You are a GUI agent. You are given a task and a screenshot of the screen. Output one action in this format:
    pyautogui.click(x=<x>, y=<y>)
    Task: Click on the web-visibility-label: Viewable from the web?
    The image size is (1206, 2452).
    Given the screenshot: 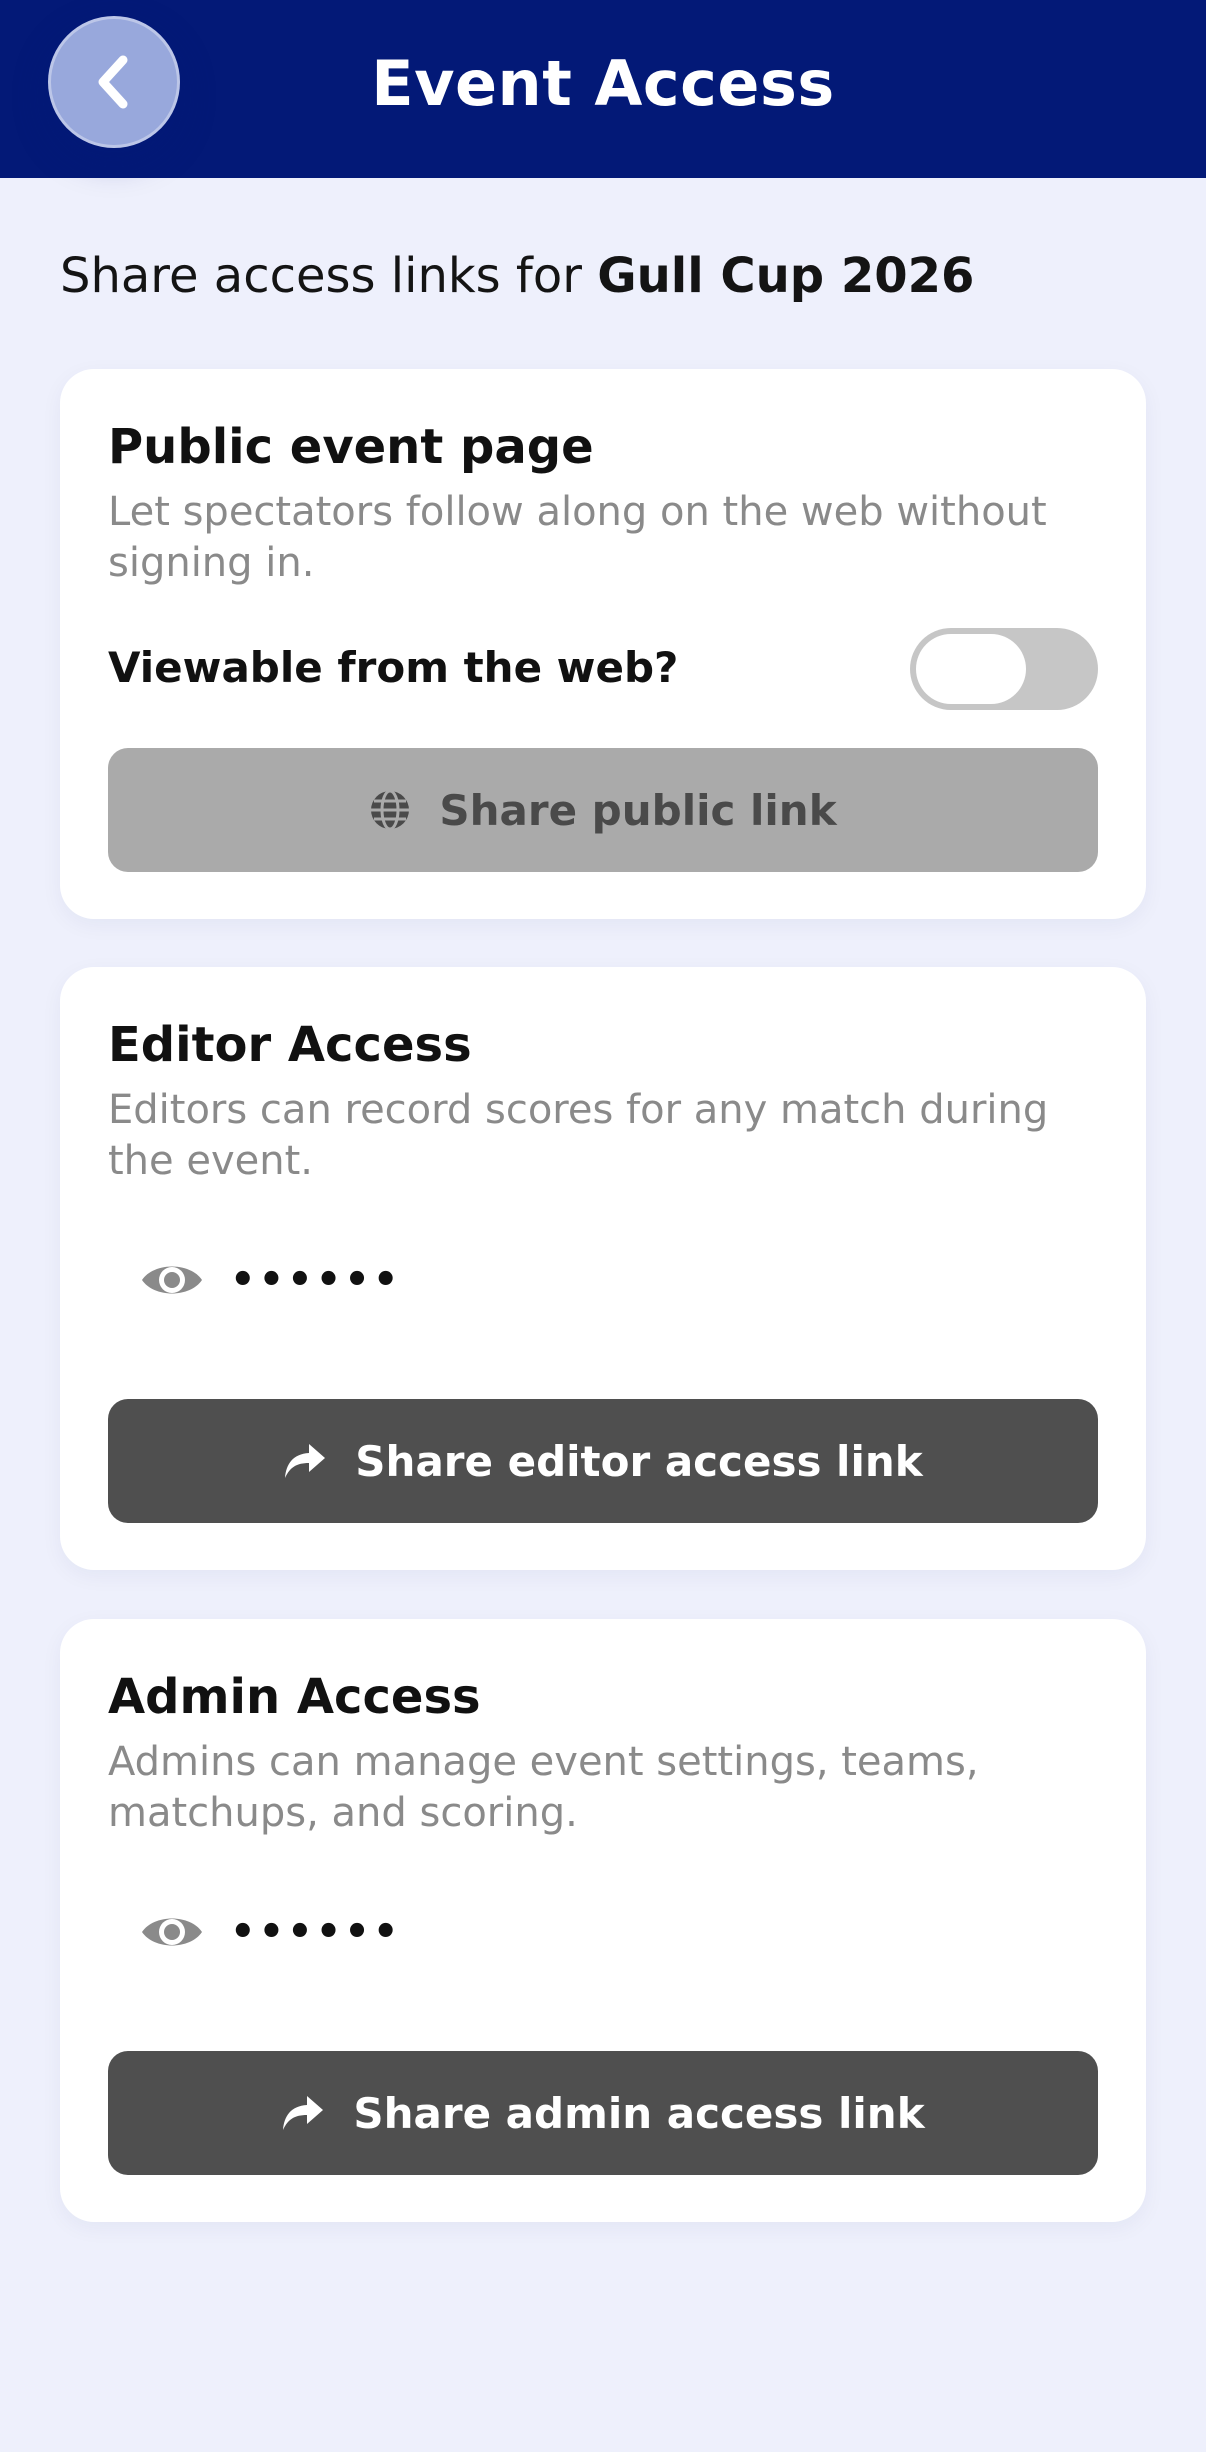 What is the action you would take?
    pyautogui.click(x=393, y=667)
    